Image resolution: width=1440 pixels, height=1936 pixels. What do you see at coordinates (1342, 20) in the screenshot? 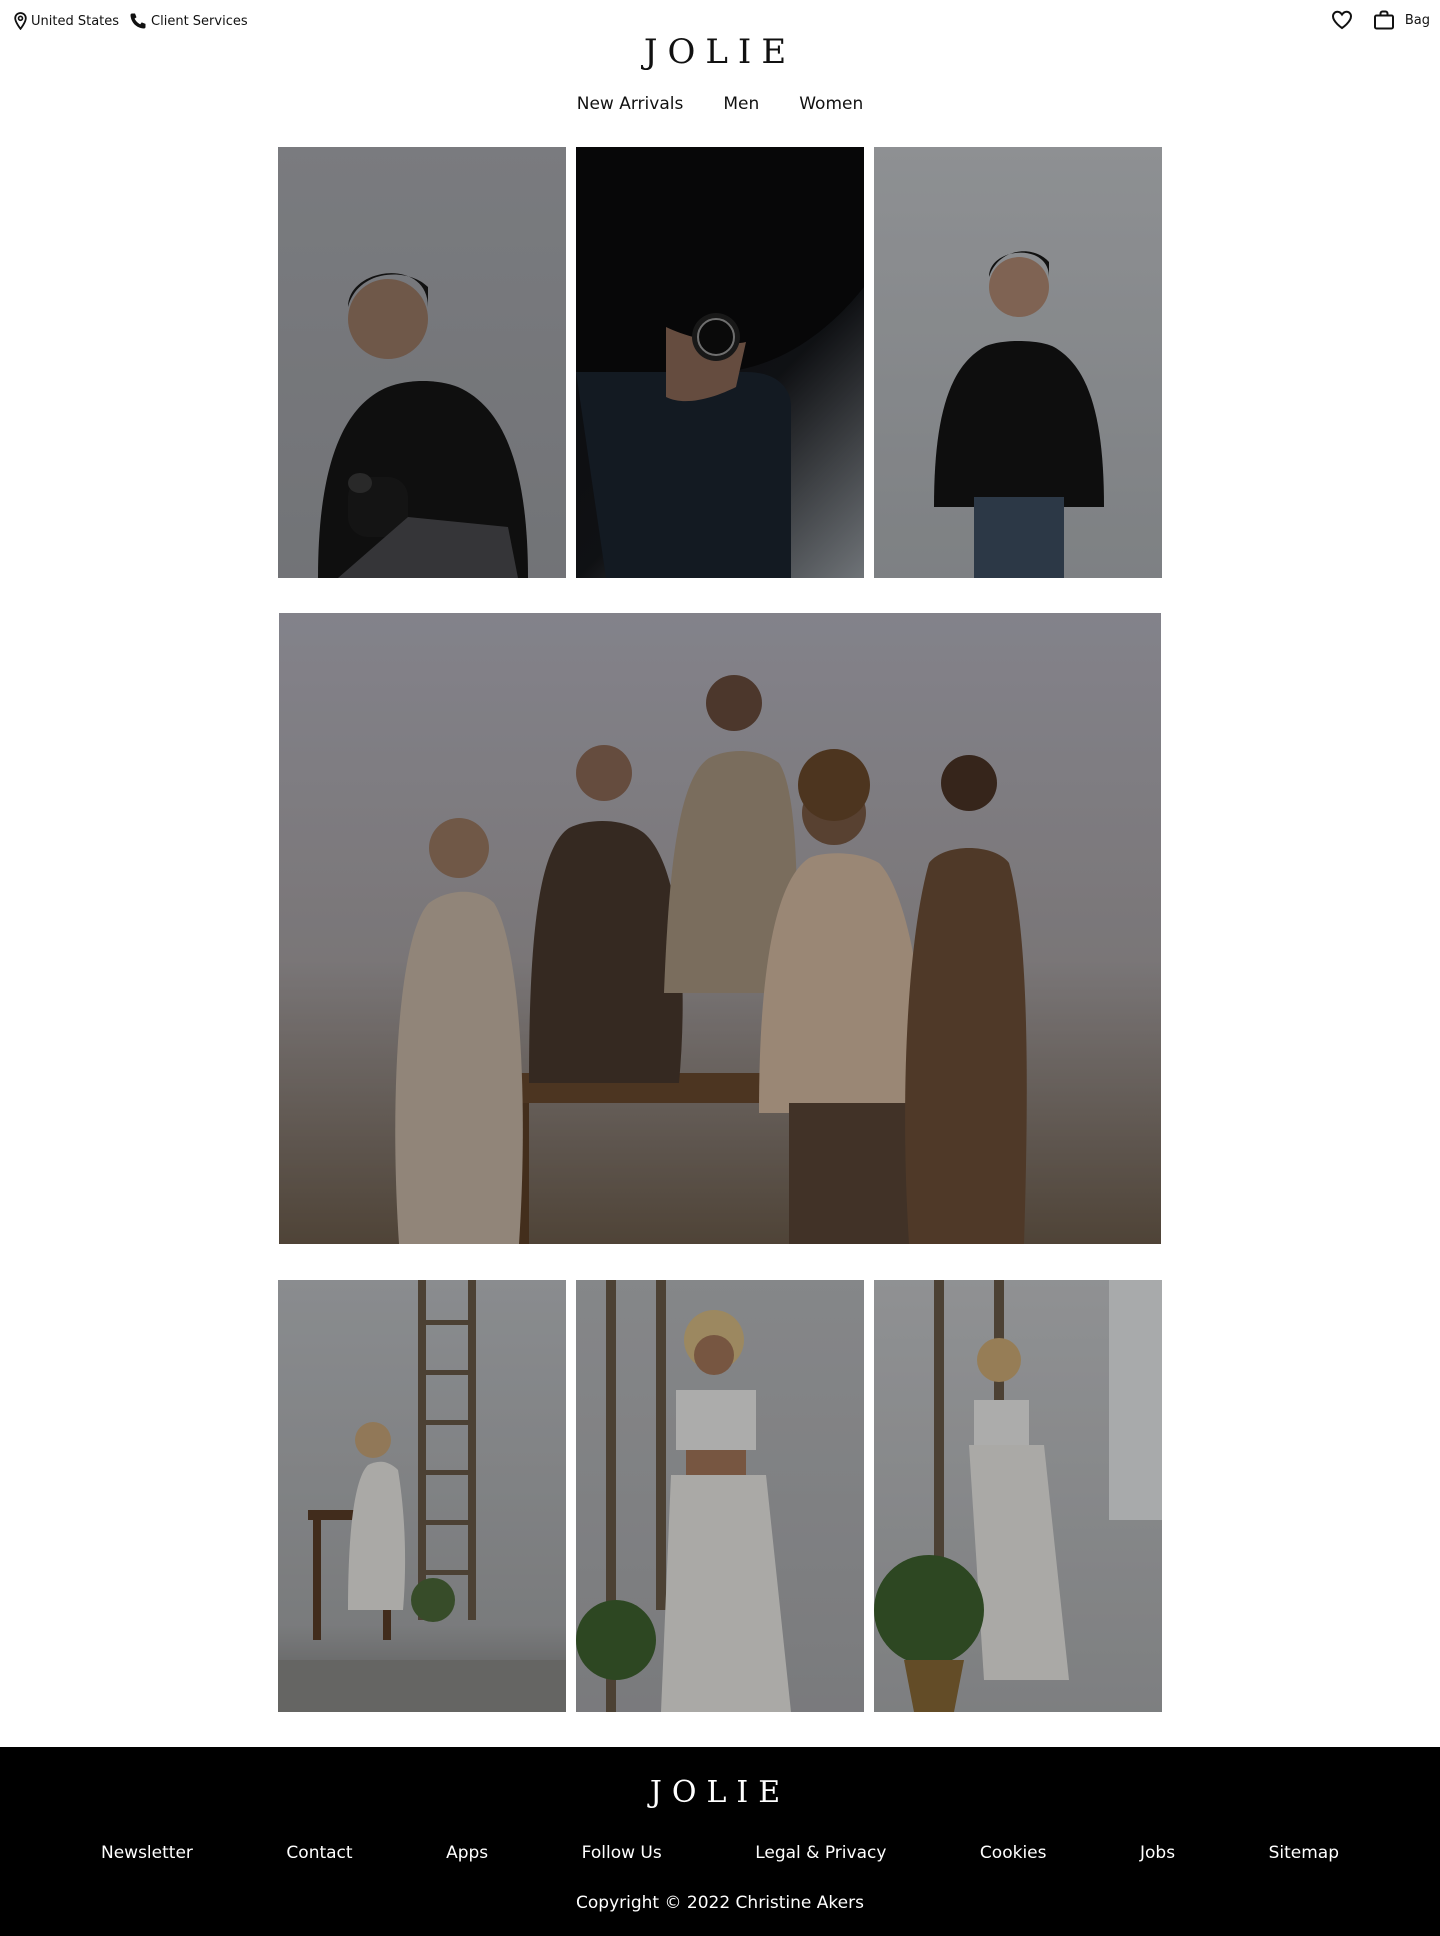
I see `heart-icon` at bounding box center [1342, 20].